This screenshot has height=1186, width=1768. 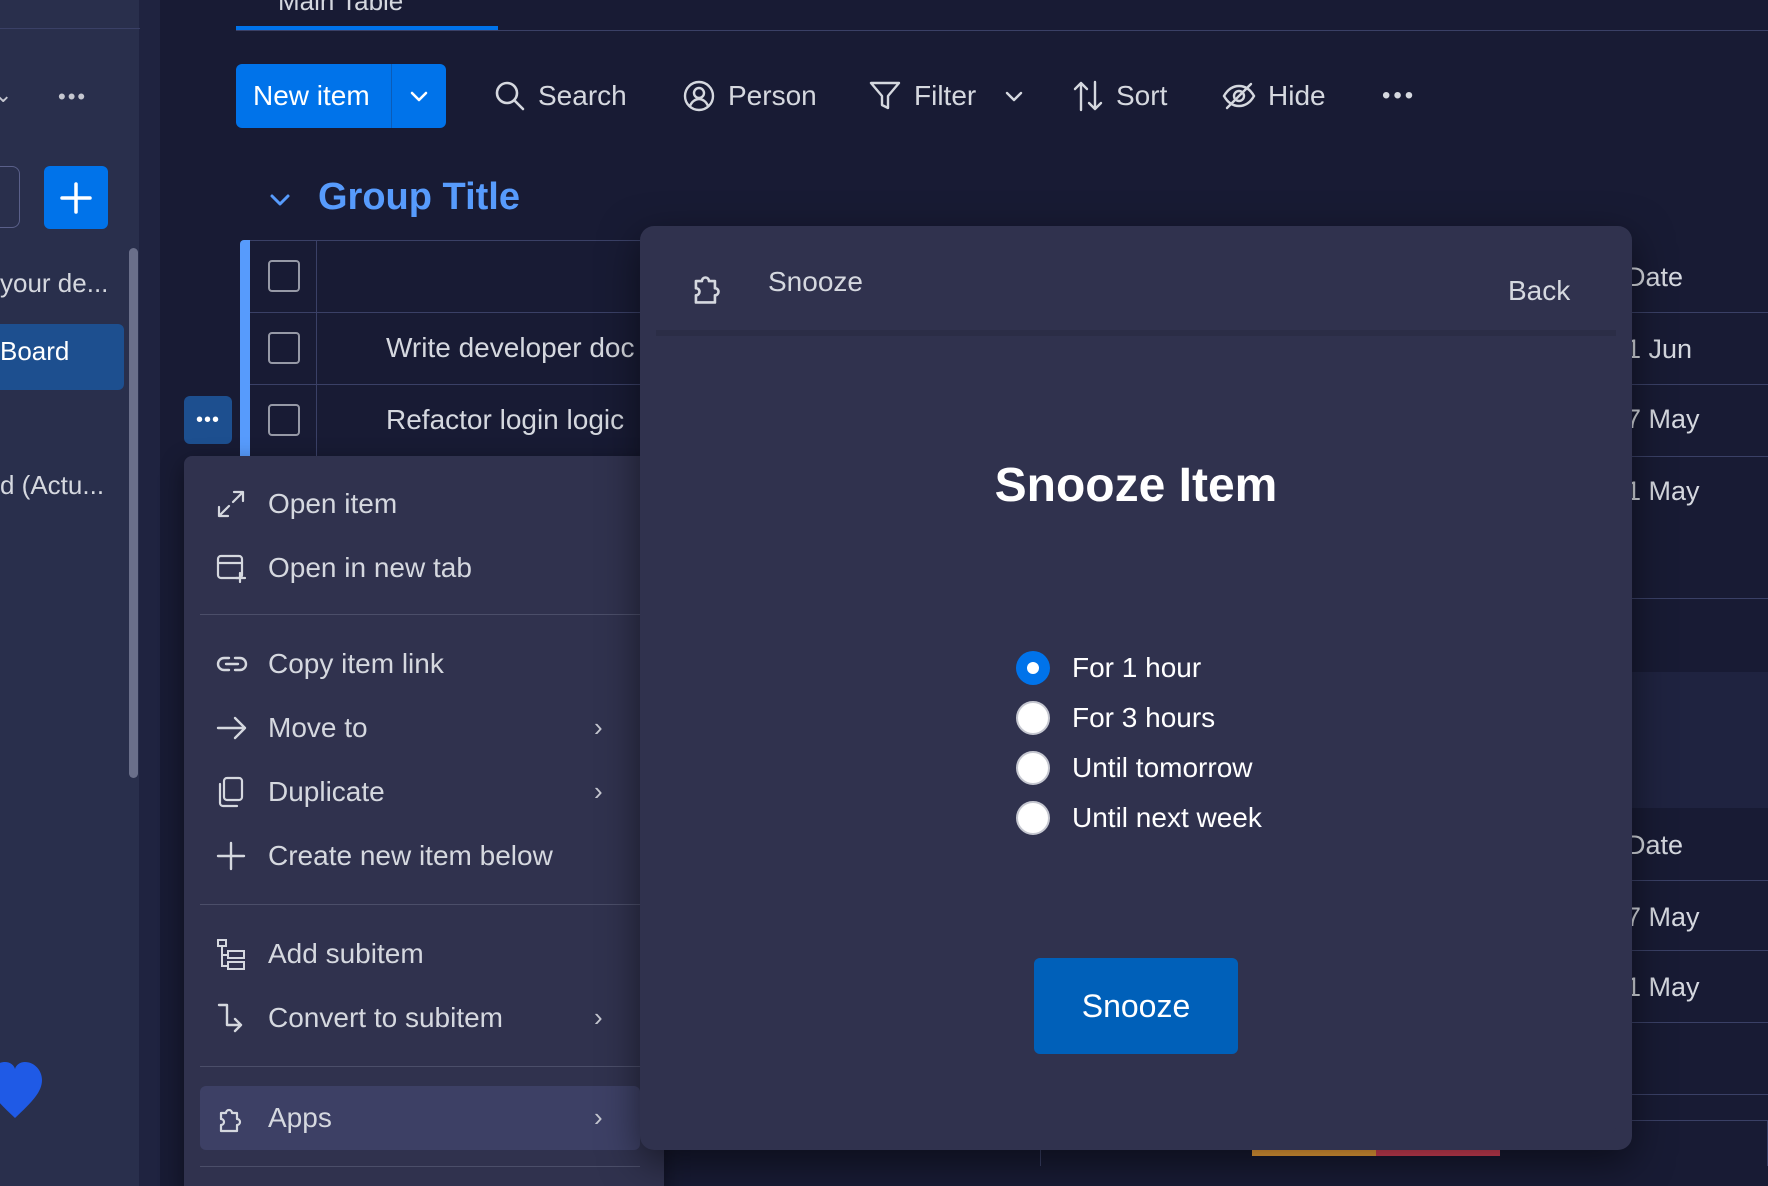 I want to click on eye-off-icon, so click(x=1239, y=96).